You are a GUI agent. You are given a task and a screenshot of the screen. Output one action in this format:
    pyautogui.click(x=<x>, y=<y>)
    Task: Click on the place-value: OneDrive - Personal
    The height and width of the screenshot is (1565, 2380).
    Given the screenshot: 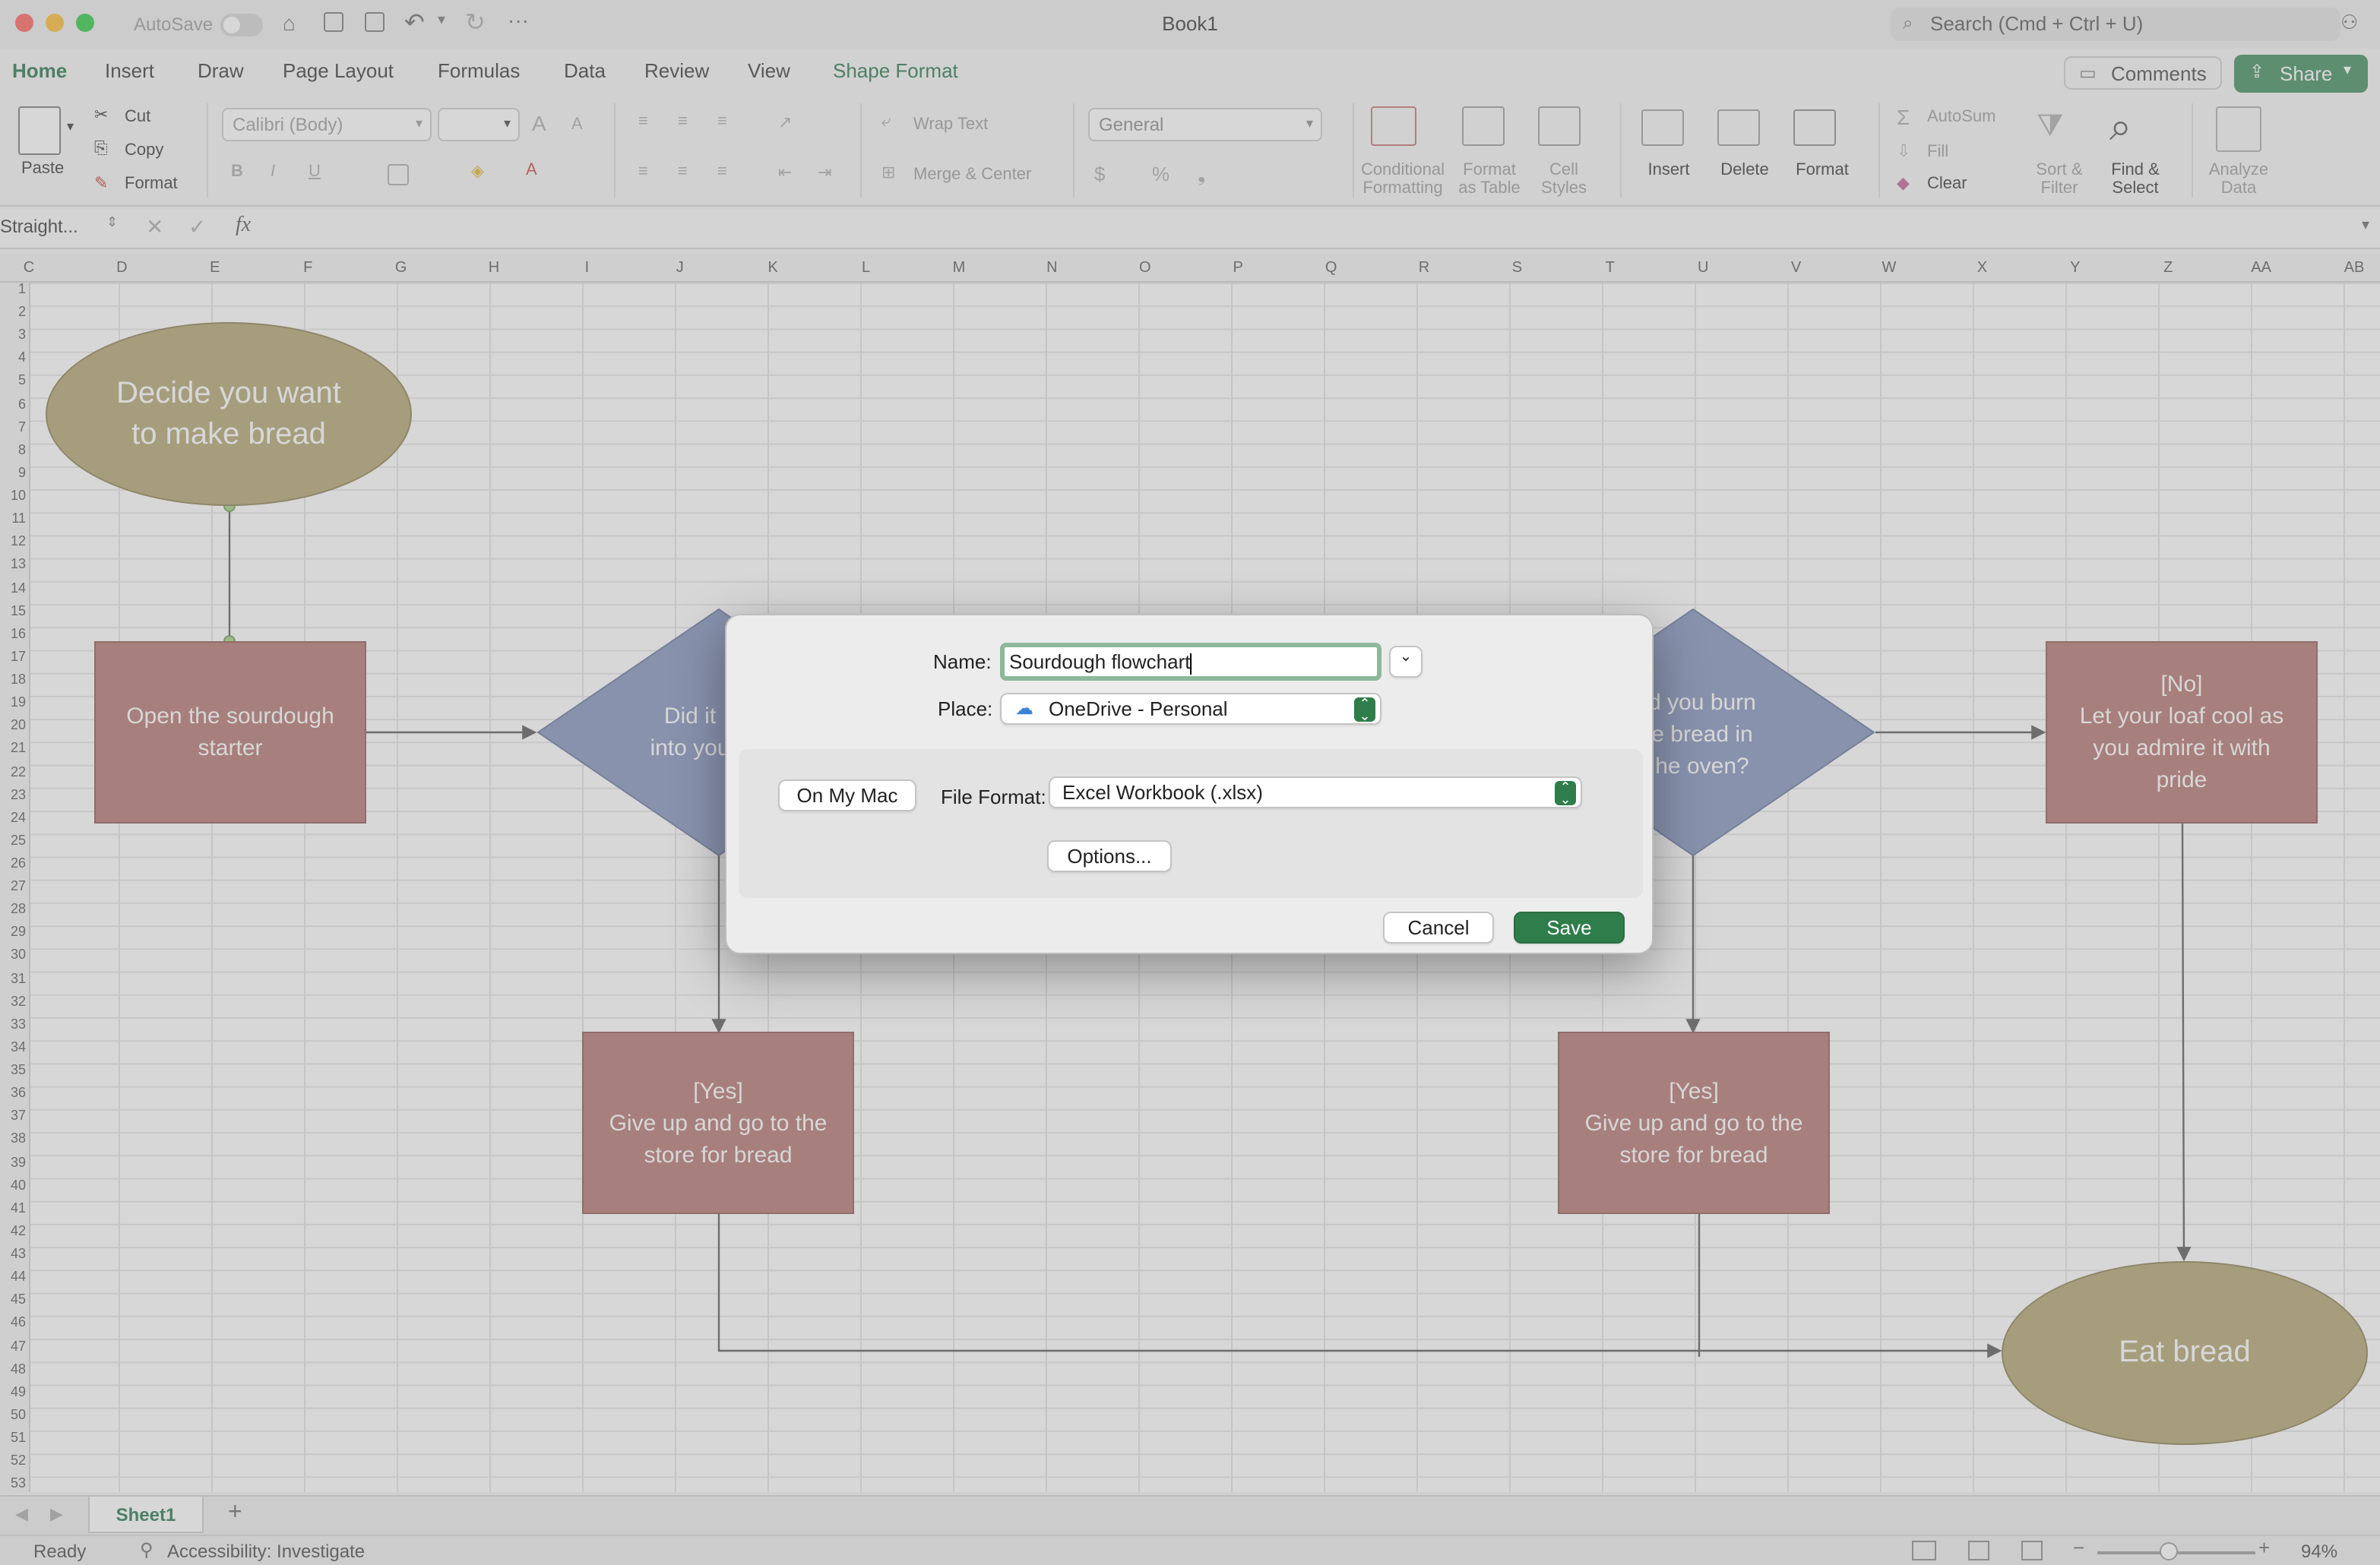 What is the action you would take?
    pyautogui.click(x=1138, y=708)
    